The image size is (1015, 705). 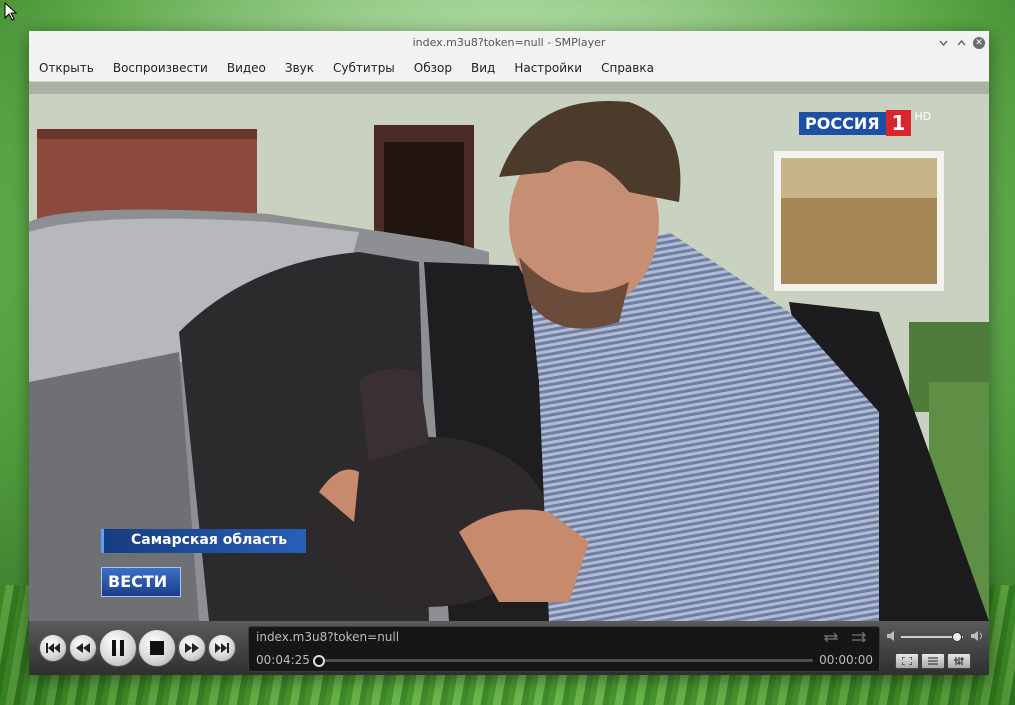 I want to click on previous-button, so click(x=53, y=648).